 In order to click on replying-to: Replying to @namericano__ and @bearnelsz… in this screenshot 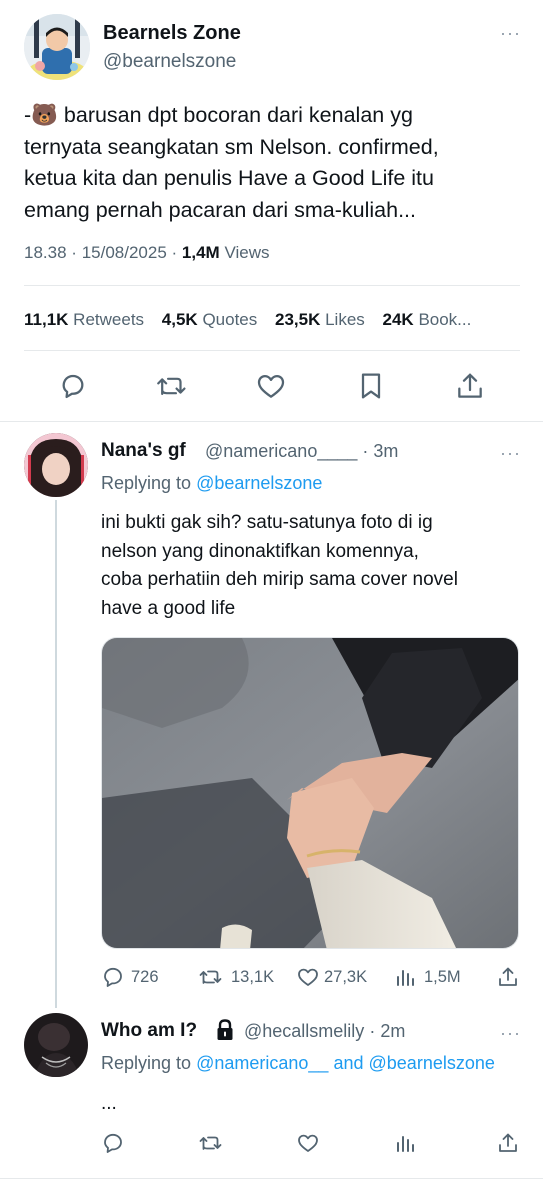, I will do `click(298, 1063)`.